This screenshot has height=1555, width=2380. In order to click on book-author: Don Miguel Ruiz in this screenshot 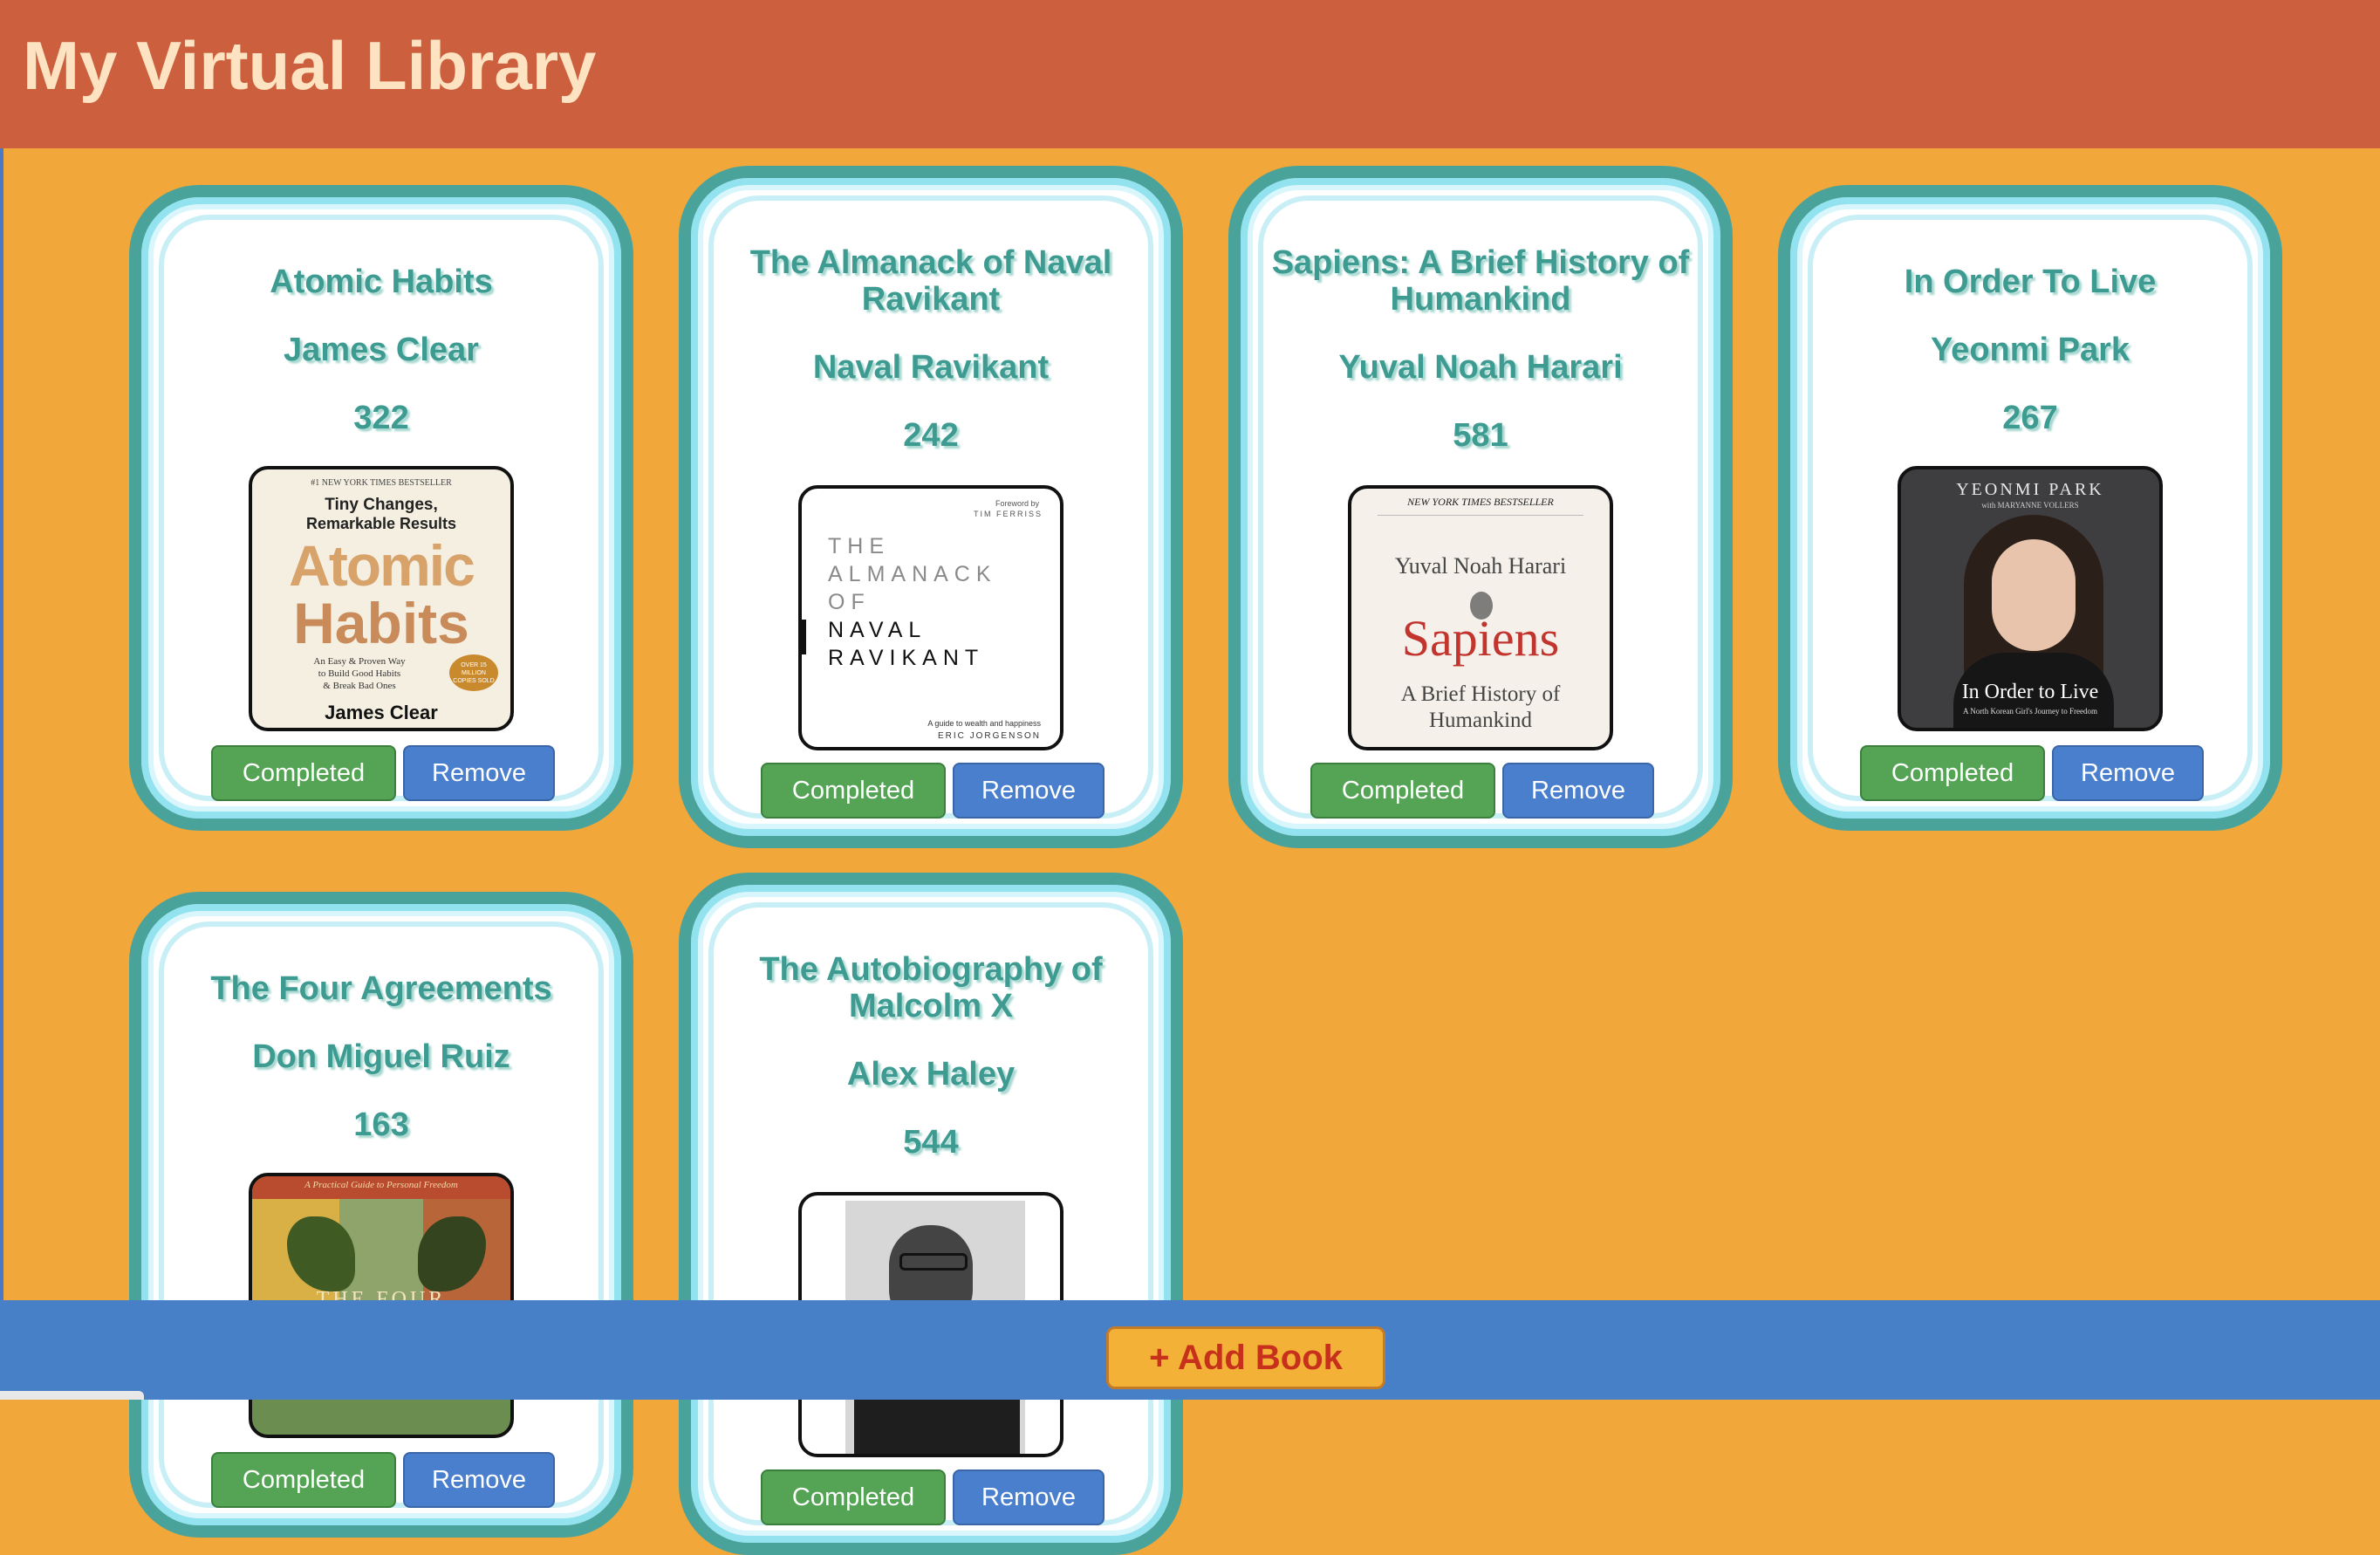, I will do `click(381, 1056)`.